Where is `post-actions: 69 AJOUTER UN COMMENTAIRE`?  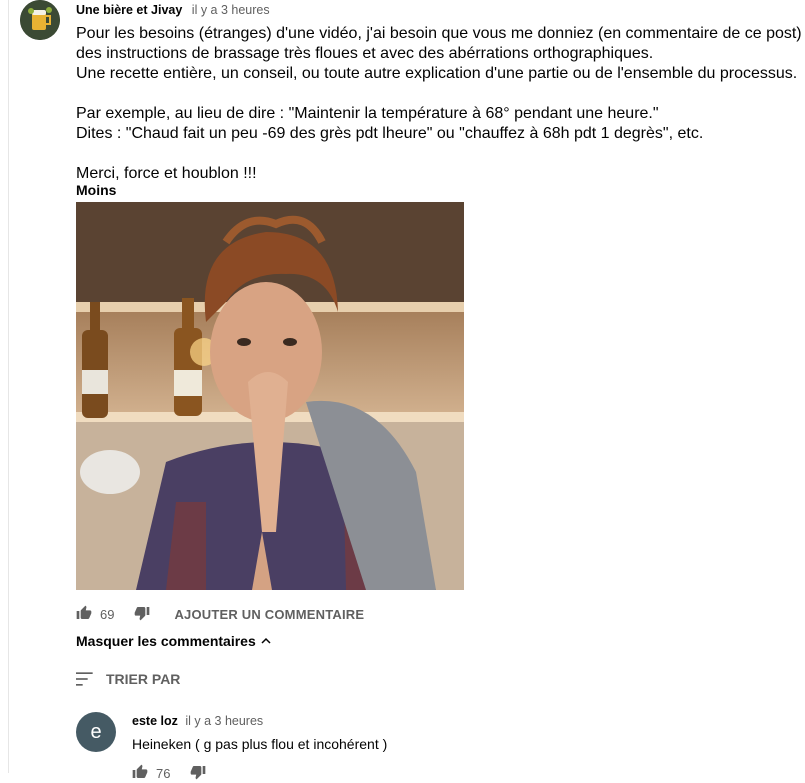 post-actions: 69 AJOUTER UN COMMENTAIRE is located at coordinates (220, 614).